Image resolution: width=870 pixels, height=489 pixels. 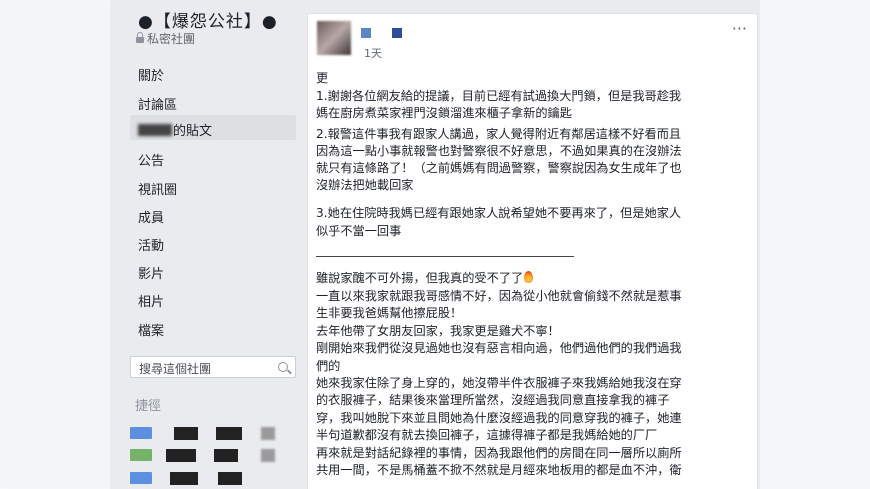 I want to click on nav-item-events: 活動, so click(x=151, y=244).